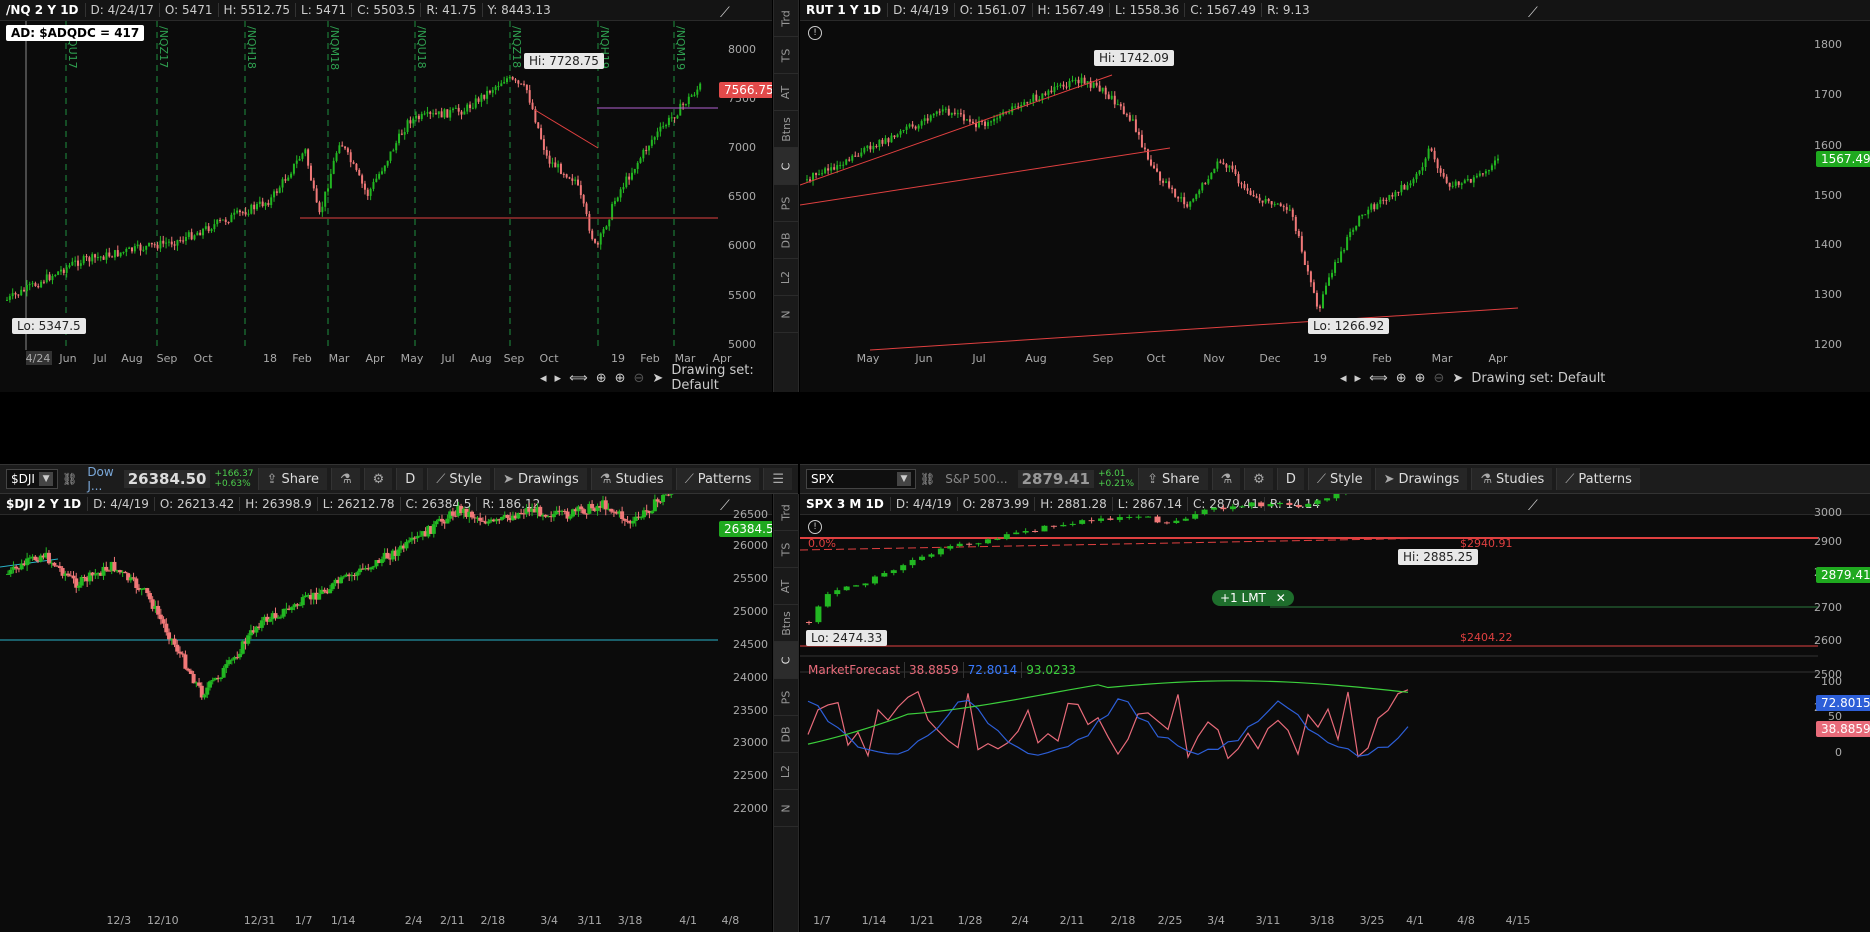  I want to click on limit-order-badge: +1 LMT ✕, so click(1253, 598).